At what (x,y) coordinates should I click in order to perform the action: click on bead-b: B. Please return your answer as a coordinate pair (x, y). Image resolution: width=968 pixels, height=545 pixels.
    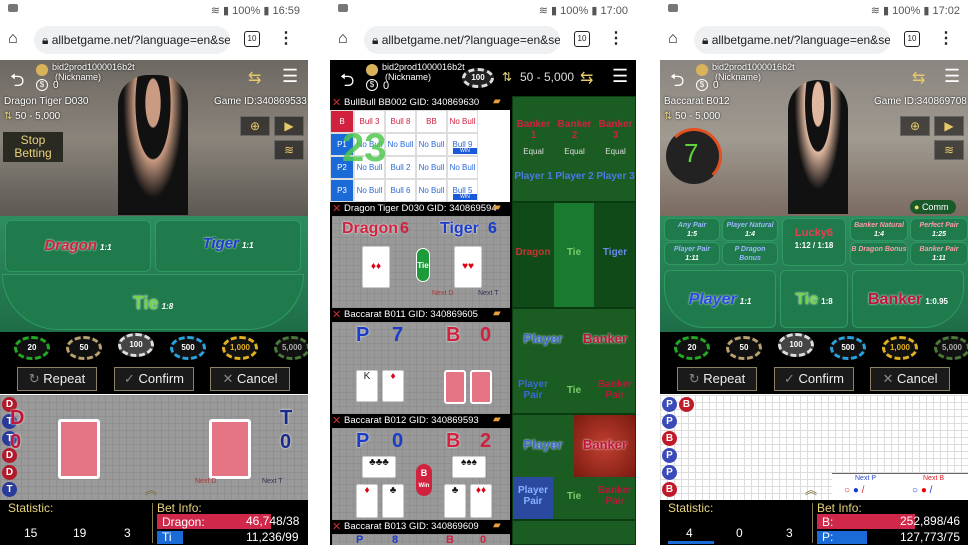
    Looking at the image, I should click on (669, 489).